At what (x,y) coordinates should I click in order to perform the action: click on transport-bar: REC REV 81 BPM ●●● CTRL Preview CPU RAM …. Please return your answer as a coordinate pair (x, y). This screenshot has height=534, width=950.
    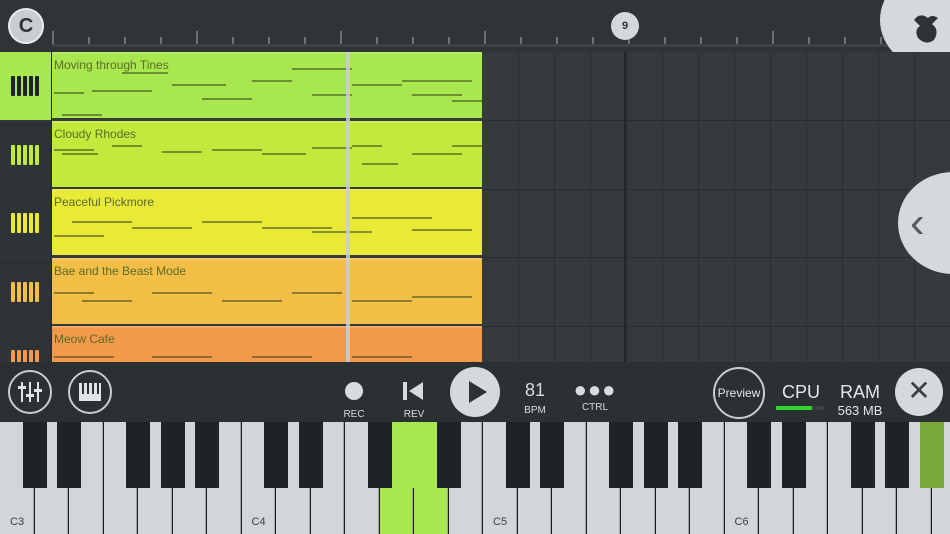
    Looking at the image, I should click on (475, 392).